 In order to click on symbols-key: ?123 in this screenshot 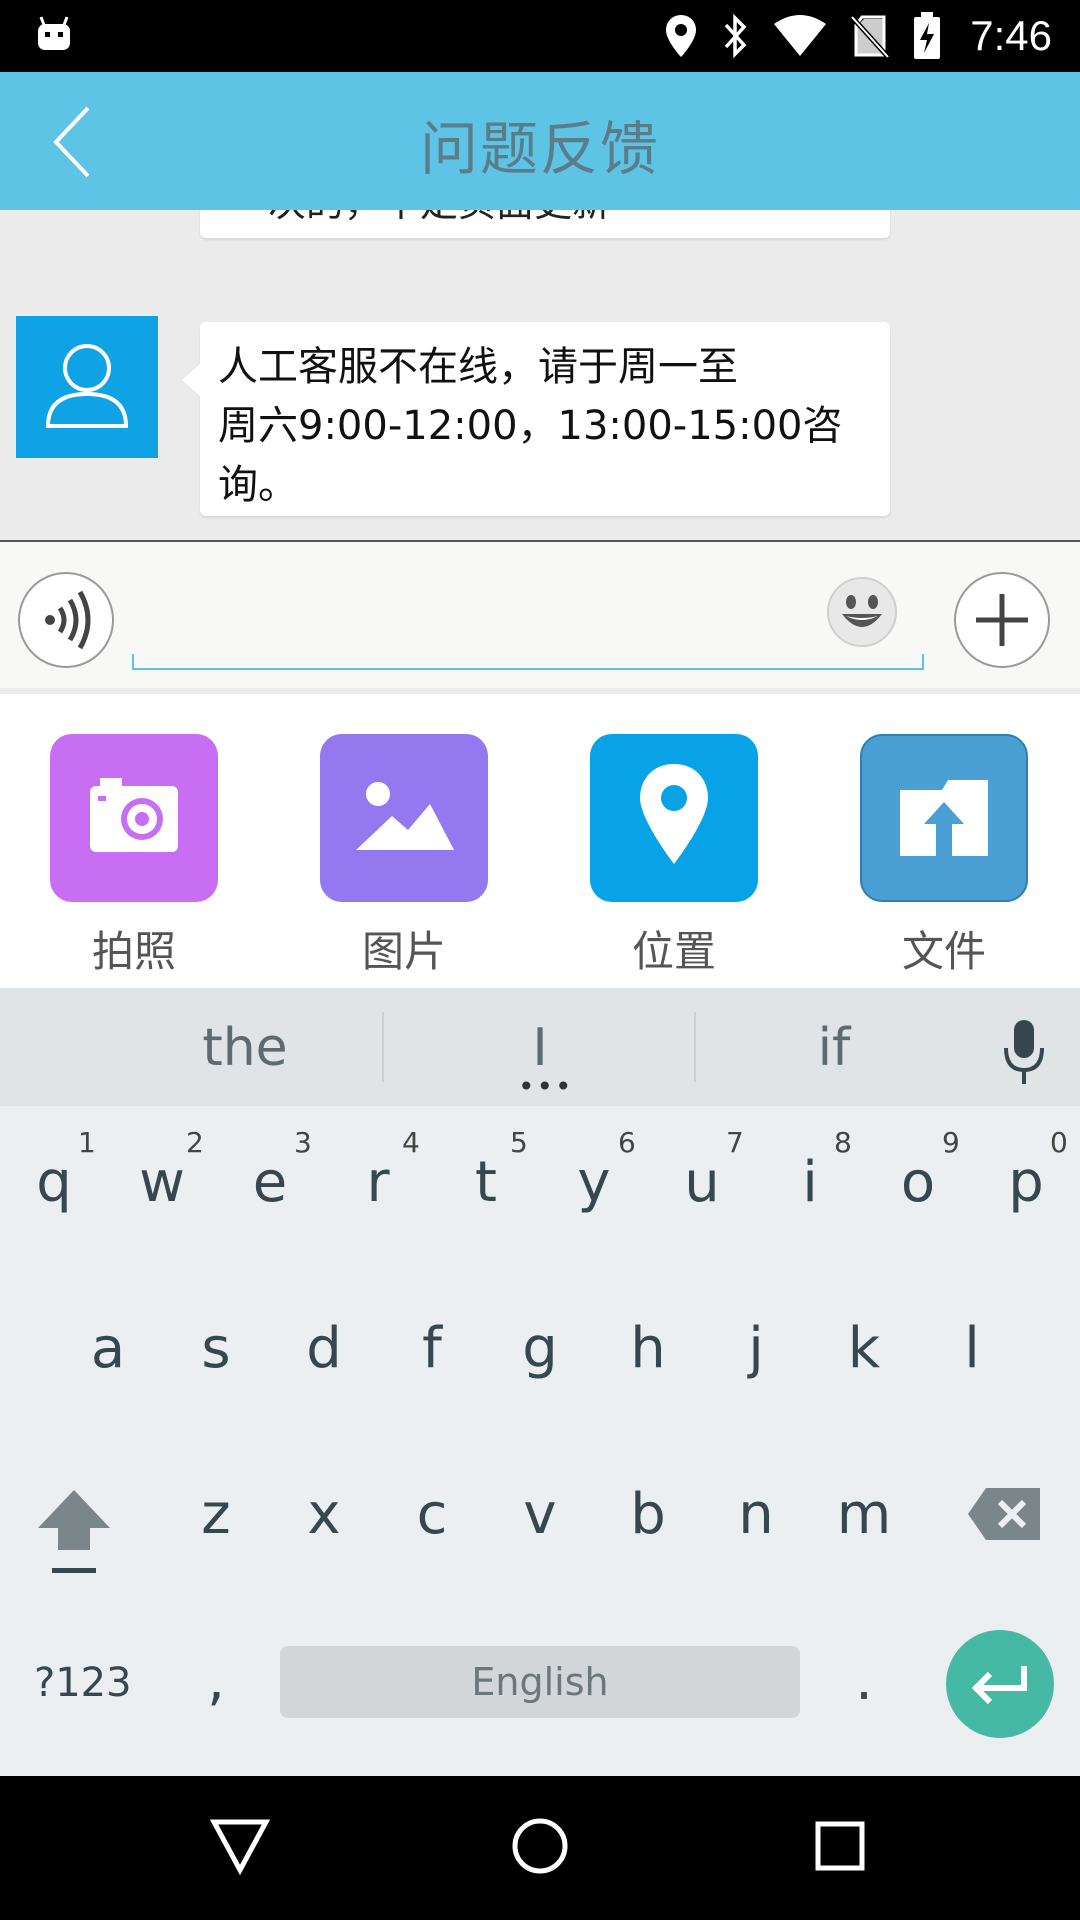, I will do `click(83, 1683)`.